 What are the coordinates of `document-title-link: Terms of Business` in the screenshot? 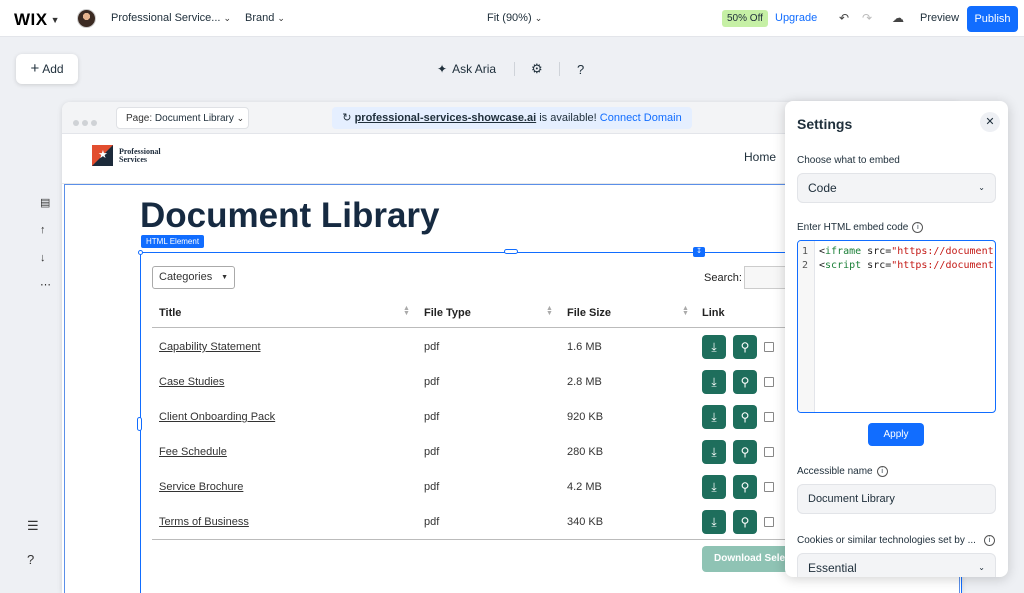 It's located at (204, 522).